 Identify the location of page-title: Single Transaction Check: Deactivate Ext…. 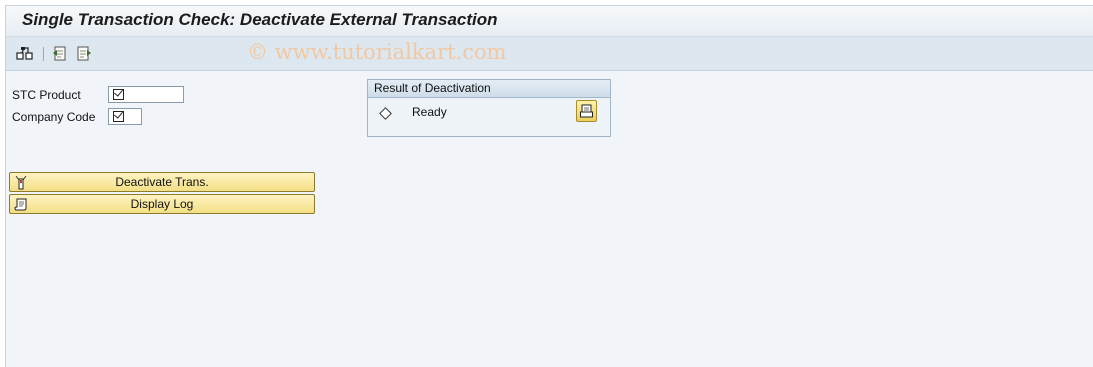
(260, 19).